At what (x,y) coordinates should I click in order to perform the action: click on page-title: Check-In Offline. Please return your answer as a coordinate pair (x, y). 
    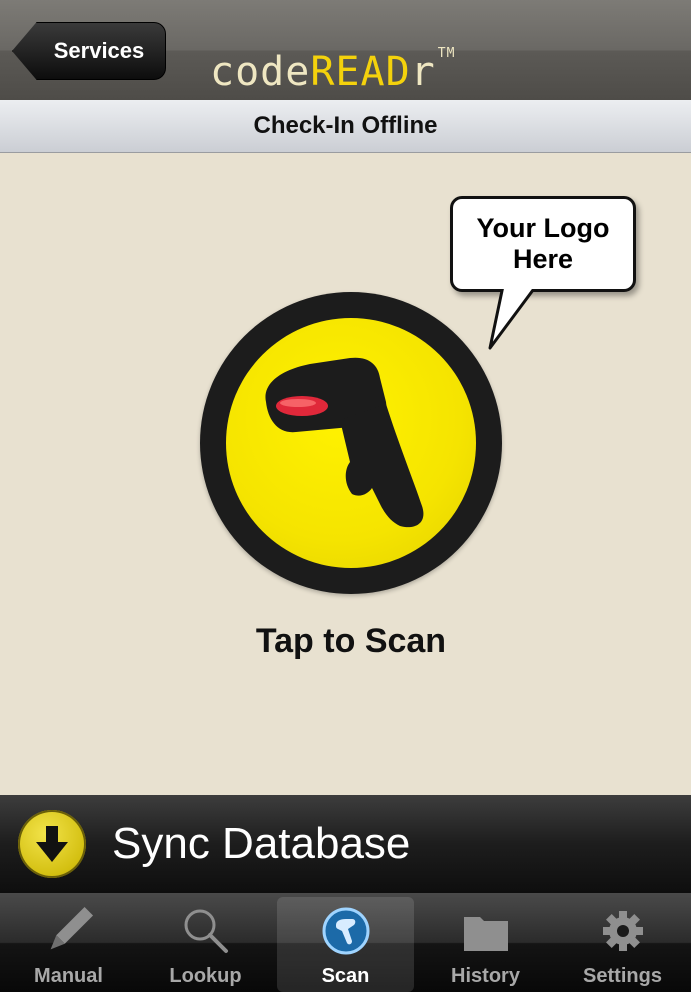
    Looking at the image, I should click on (345, 125).